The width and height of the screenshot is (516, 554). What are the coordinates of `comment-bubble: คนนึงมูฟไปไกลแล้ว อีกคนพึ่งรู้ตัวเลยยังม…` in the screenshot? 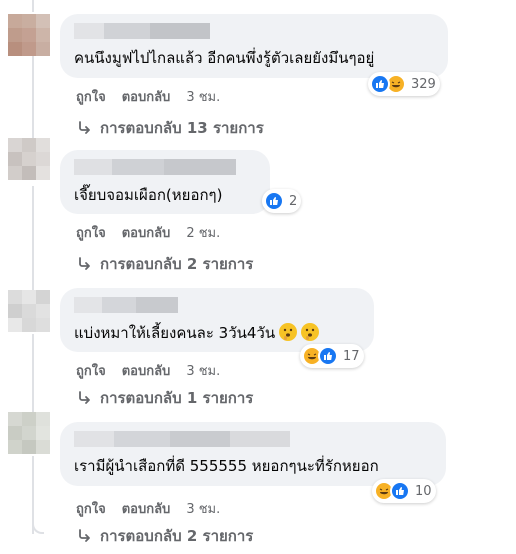 It's located at (254, 46).